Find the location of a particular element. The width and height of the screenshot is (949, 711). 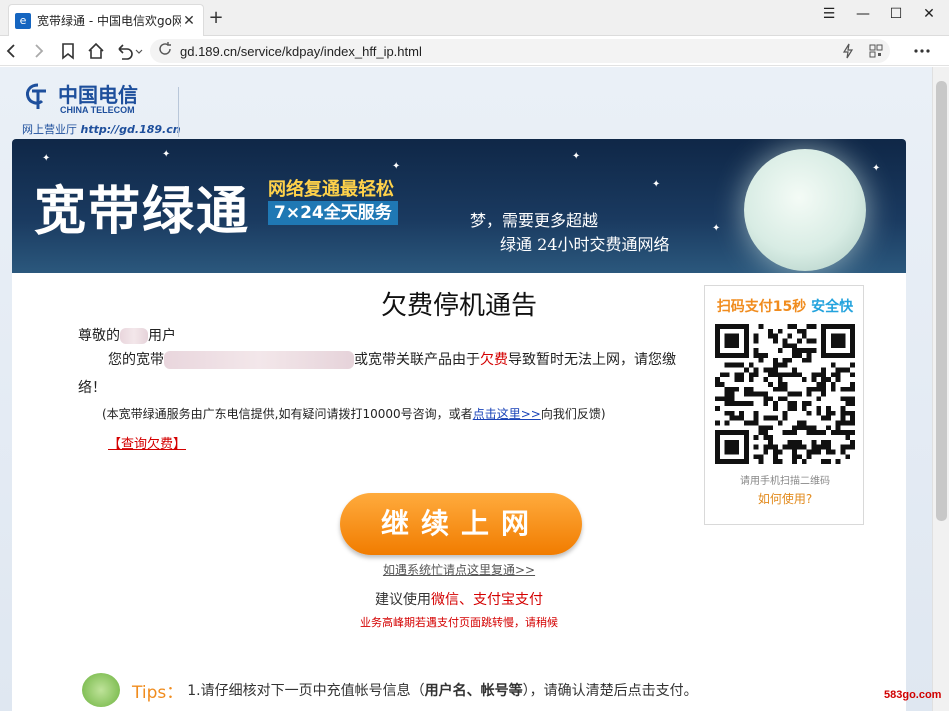

qr-pay-panel: 扫码支付15秒 安全快 请用手机扫描二维码 如何使用? is located at coordinates (784, 405).